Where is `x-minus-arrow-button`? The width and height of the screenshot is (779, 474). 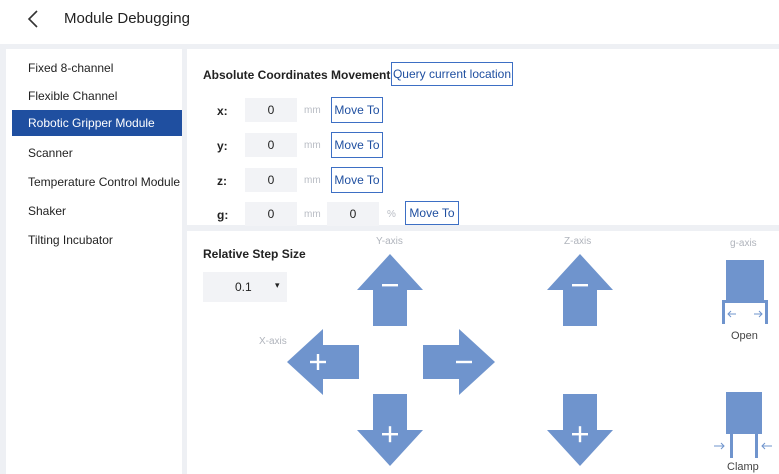
x-minus-arrow-button is located at coordinates (459, 362).